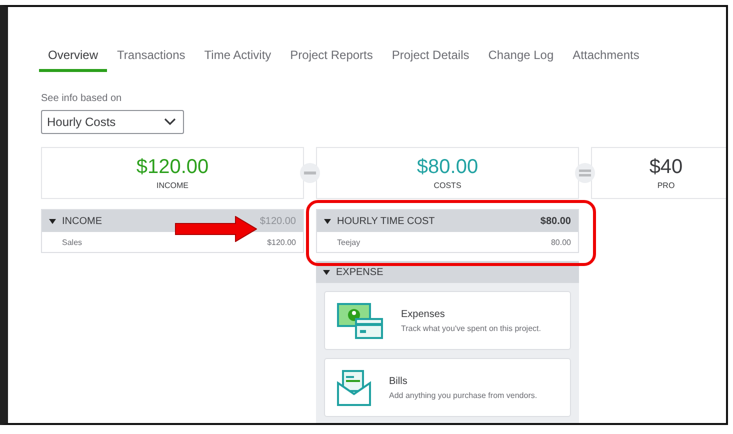 Image resolution: width=733 pixels, height=434 pixels. Describe the element at coordinates (360, 320) in the screenshot. I see `money-icon` at that location.